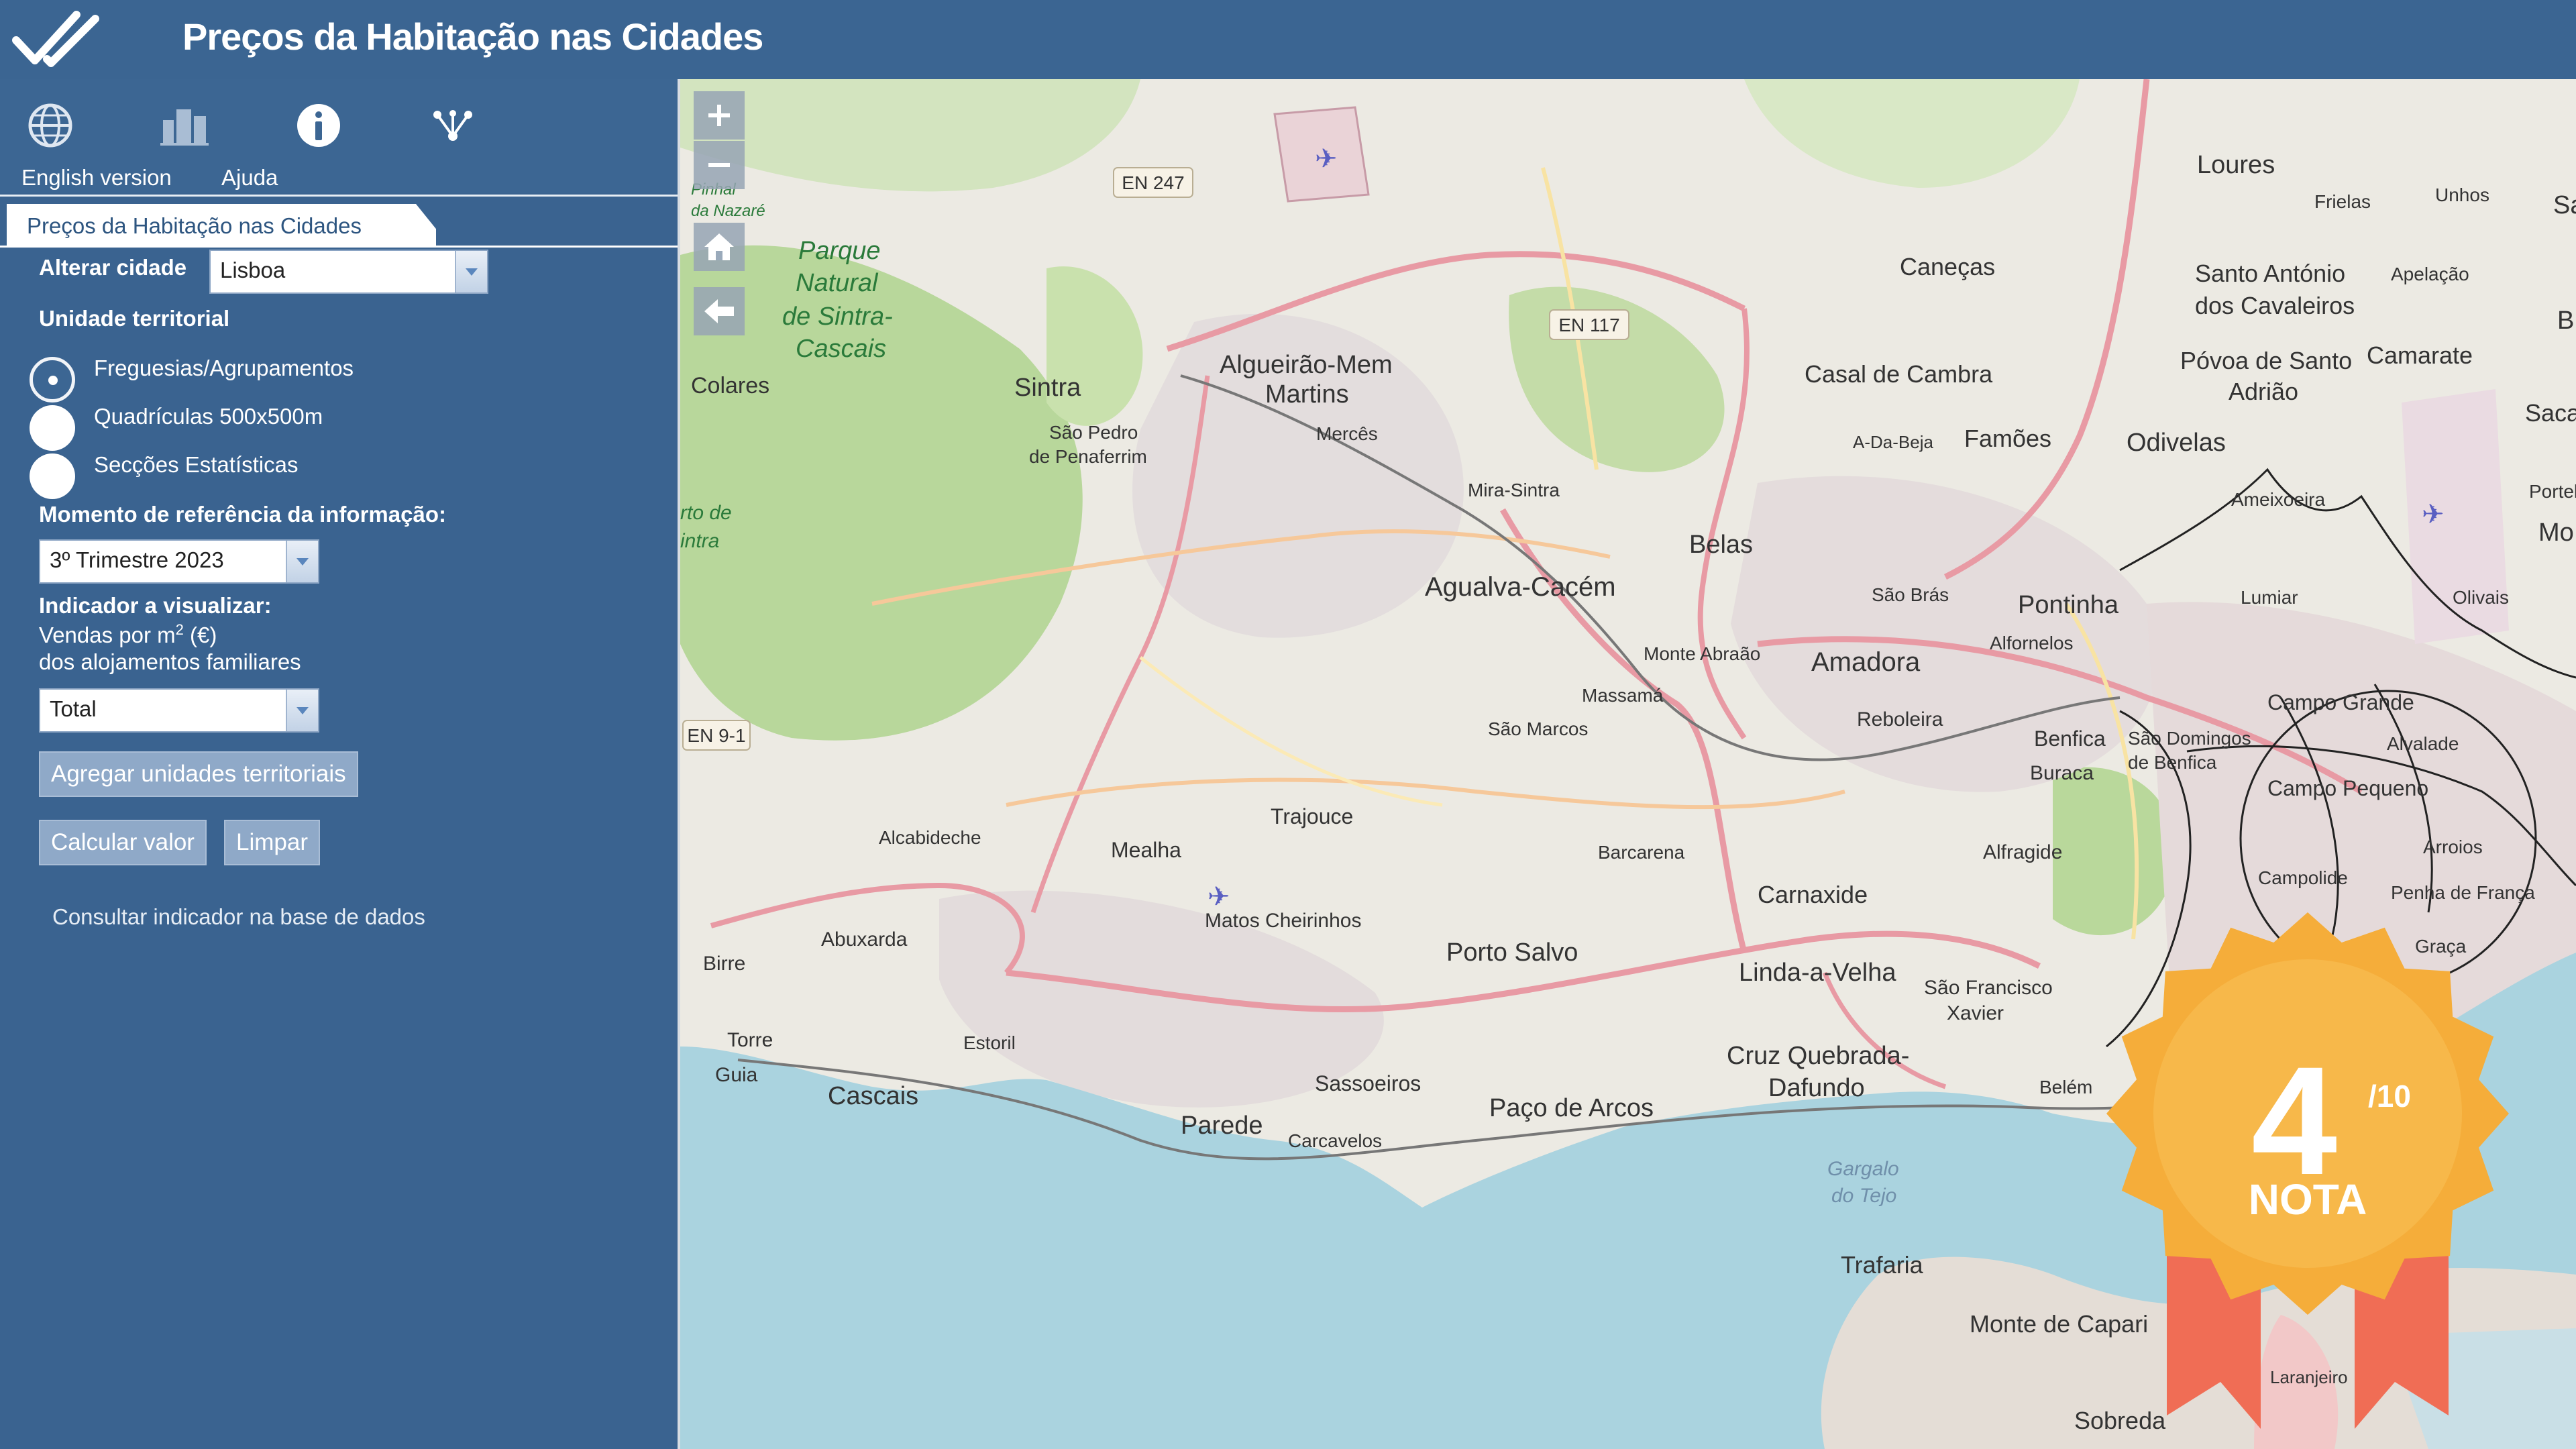 Image resolution: width=2576 pixels, height=1449 pixels. Describe the element at coordinates (1306, 365) in the screenshot. I see `place-label: Algueirão-Mem` at that location.